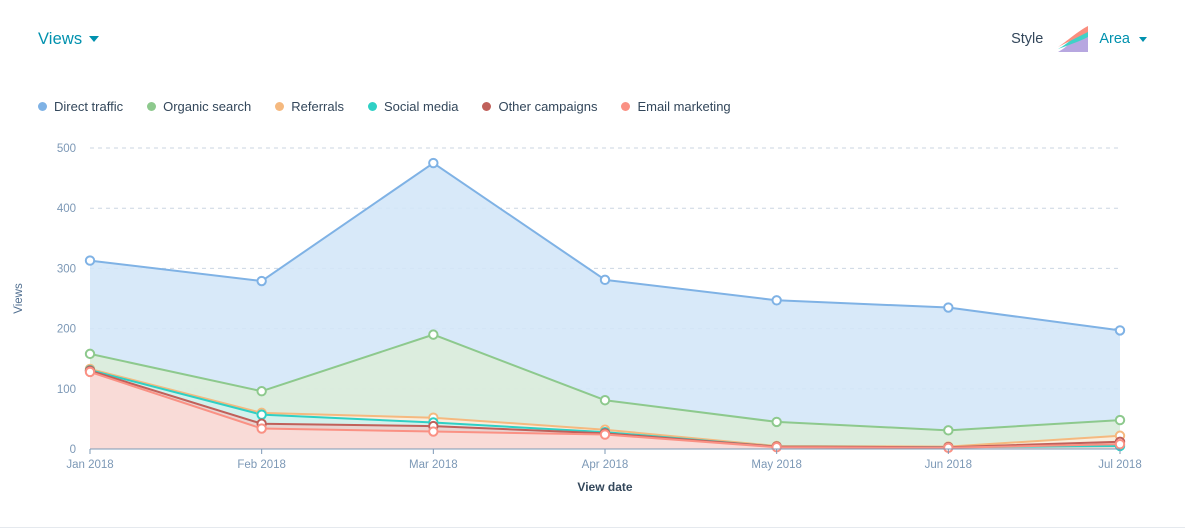 The width and height of the screenshot is (1185, 528). I want to click on legend-item: Direct traffic, so click(80, 106).